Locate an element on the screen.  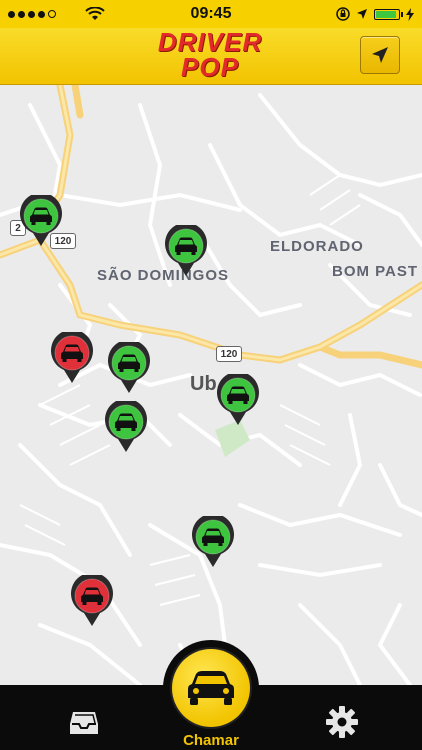
call-button-label: Chamar is located at coordinates (211, 740).